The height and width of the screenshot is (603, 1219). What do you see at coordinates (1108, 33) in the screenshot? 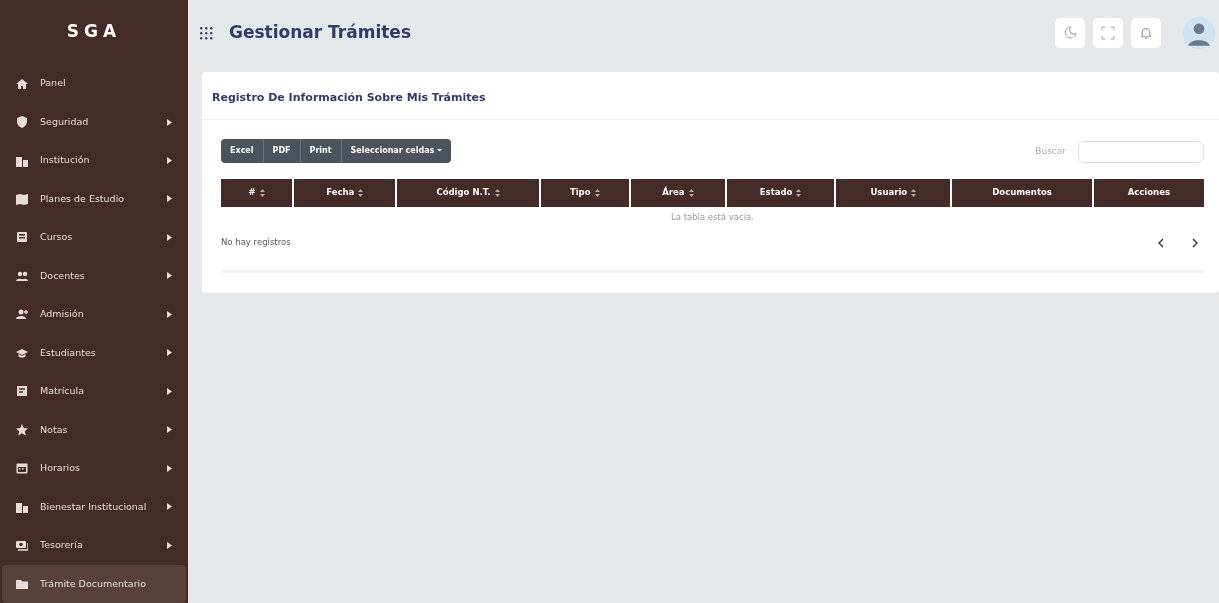
I see `fullscreen-icon` at bounding box center [1108, 33].